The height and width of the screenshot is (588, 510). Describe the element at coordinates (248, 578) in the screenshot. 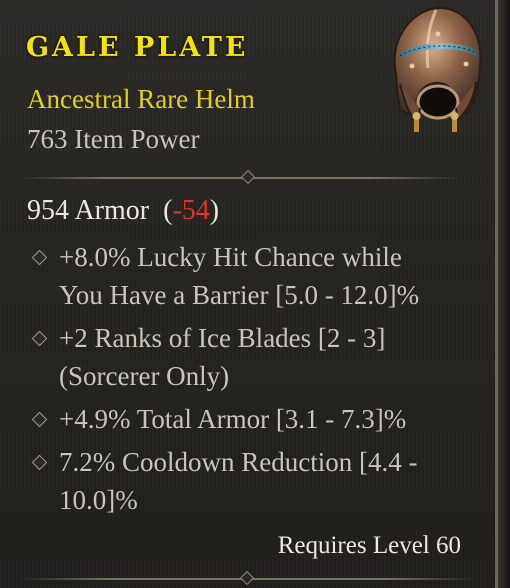

I see `bottom-divider` at that location.